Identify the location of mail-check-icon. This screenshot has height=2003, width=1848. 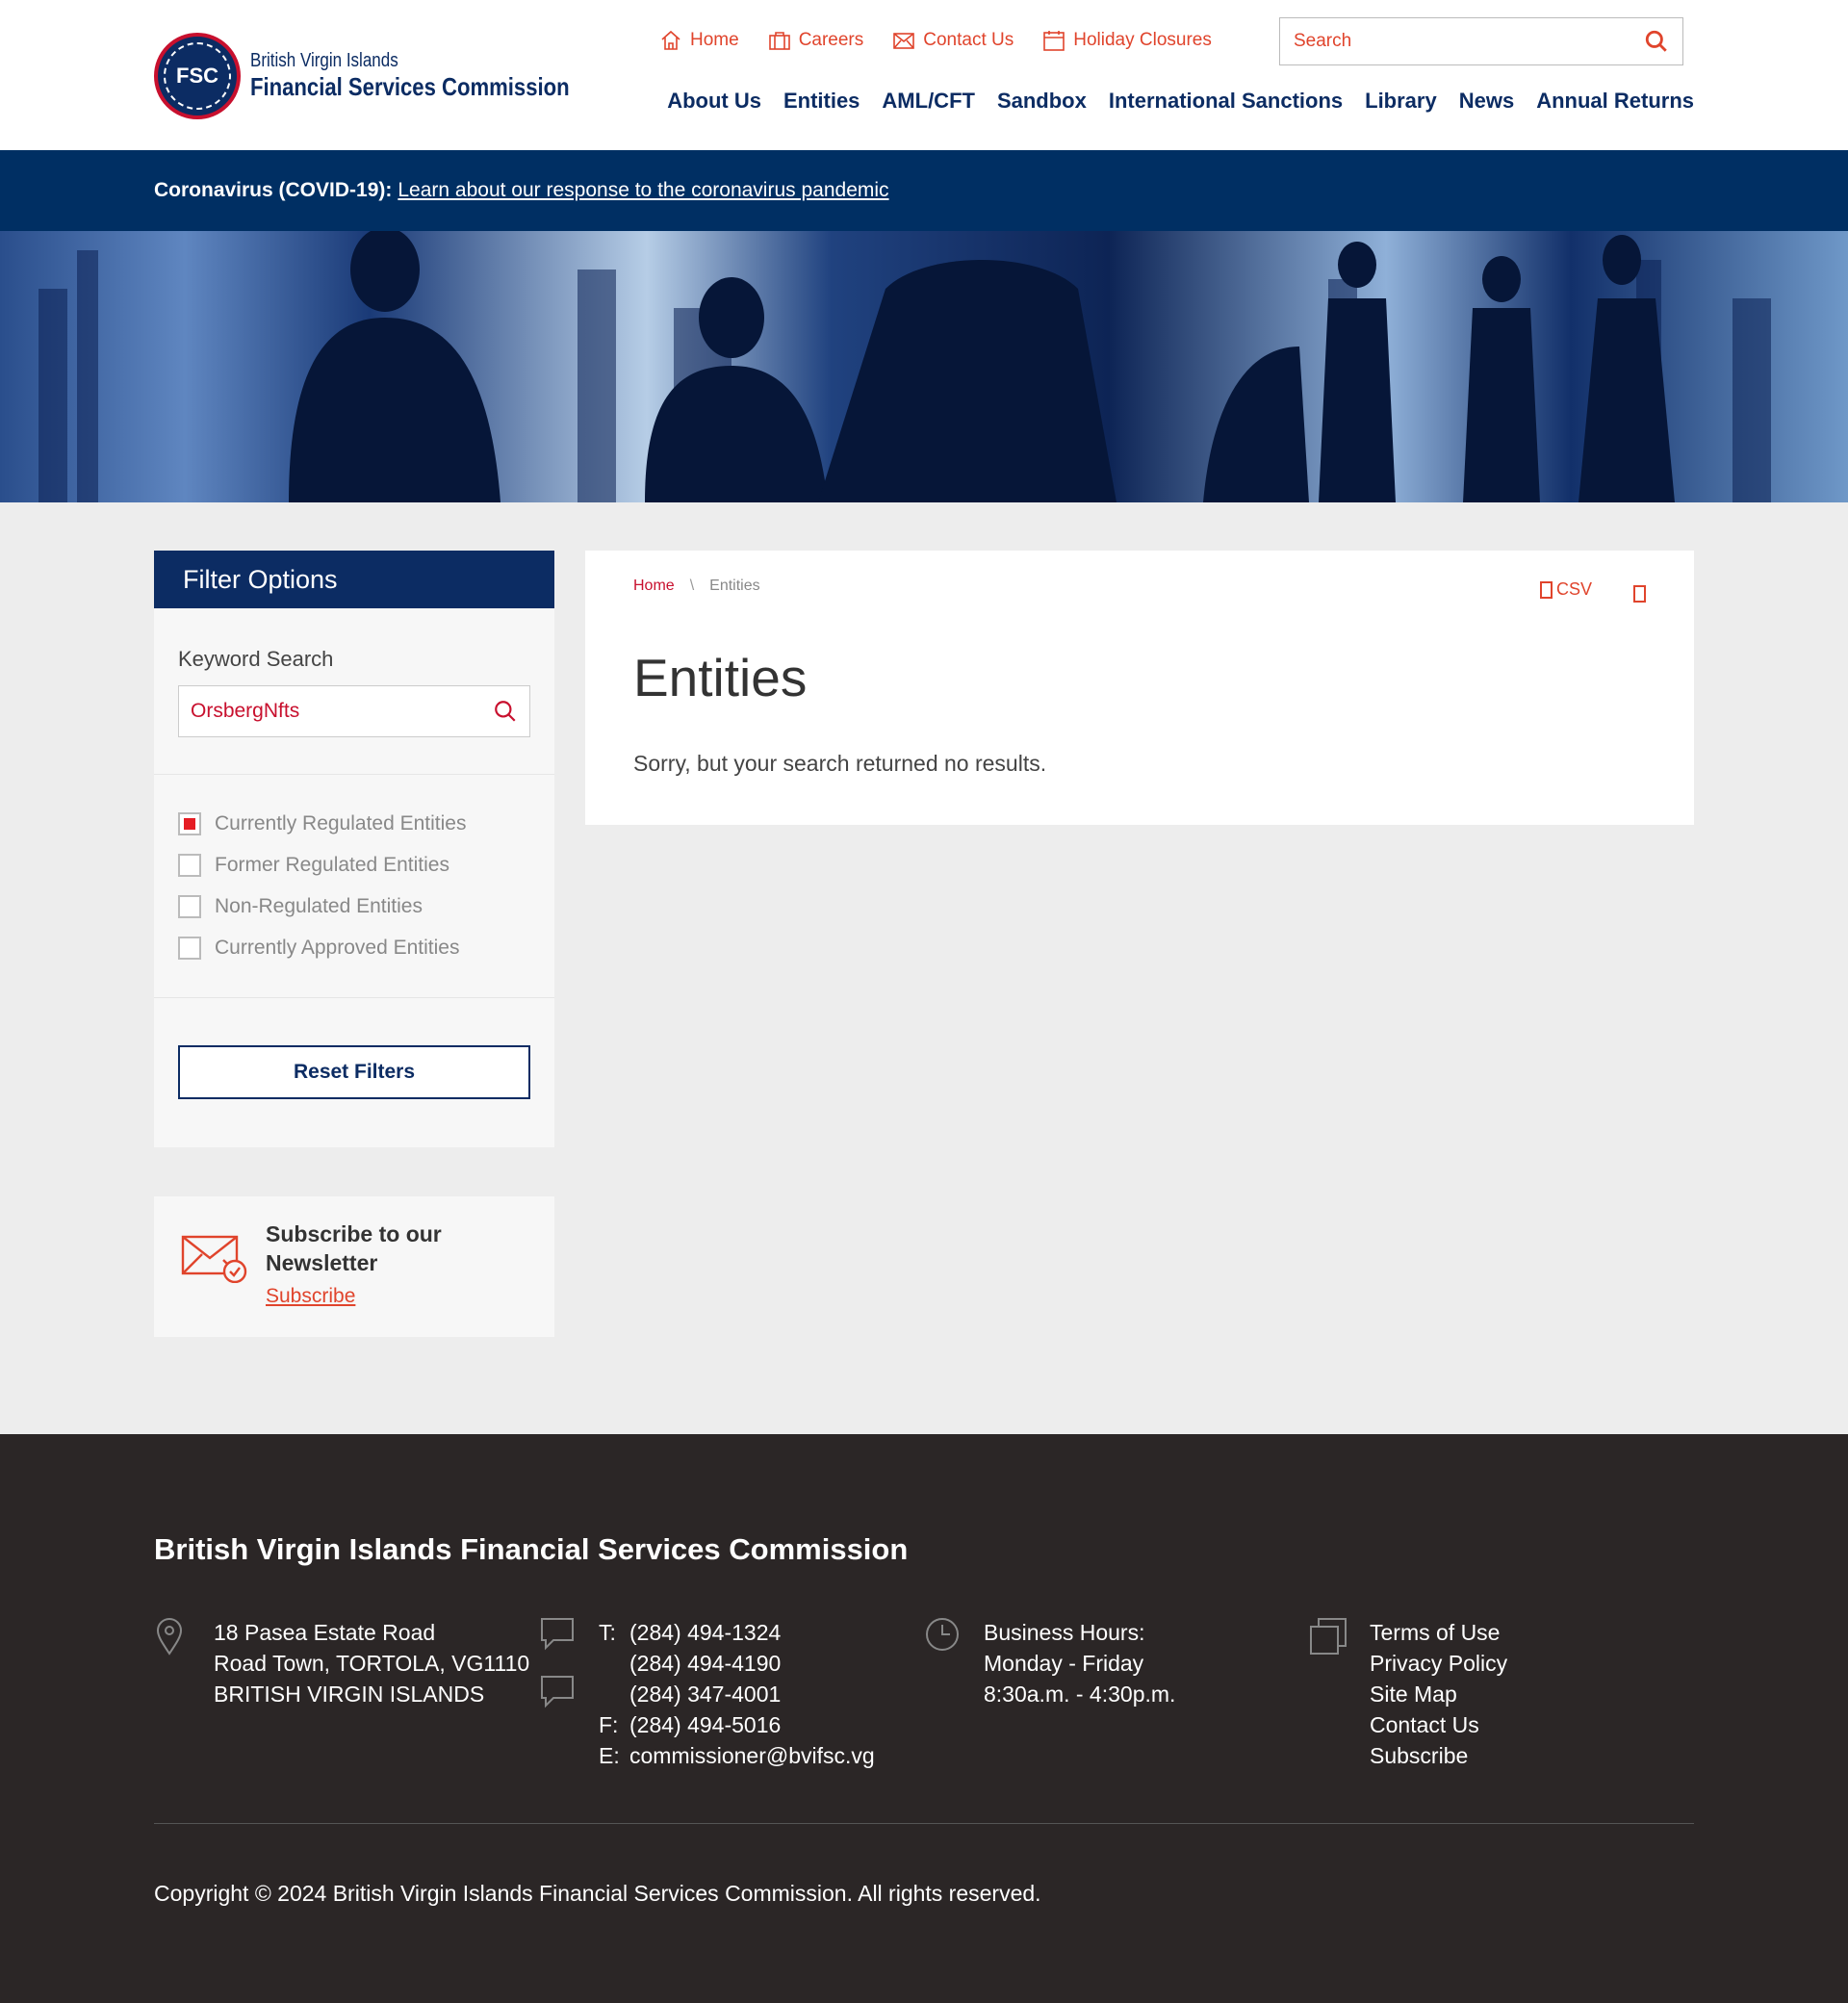
(214, 1259).